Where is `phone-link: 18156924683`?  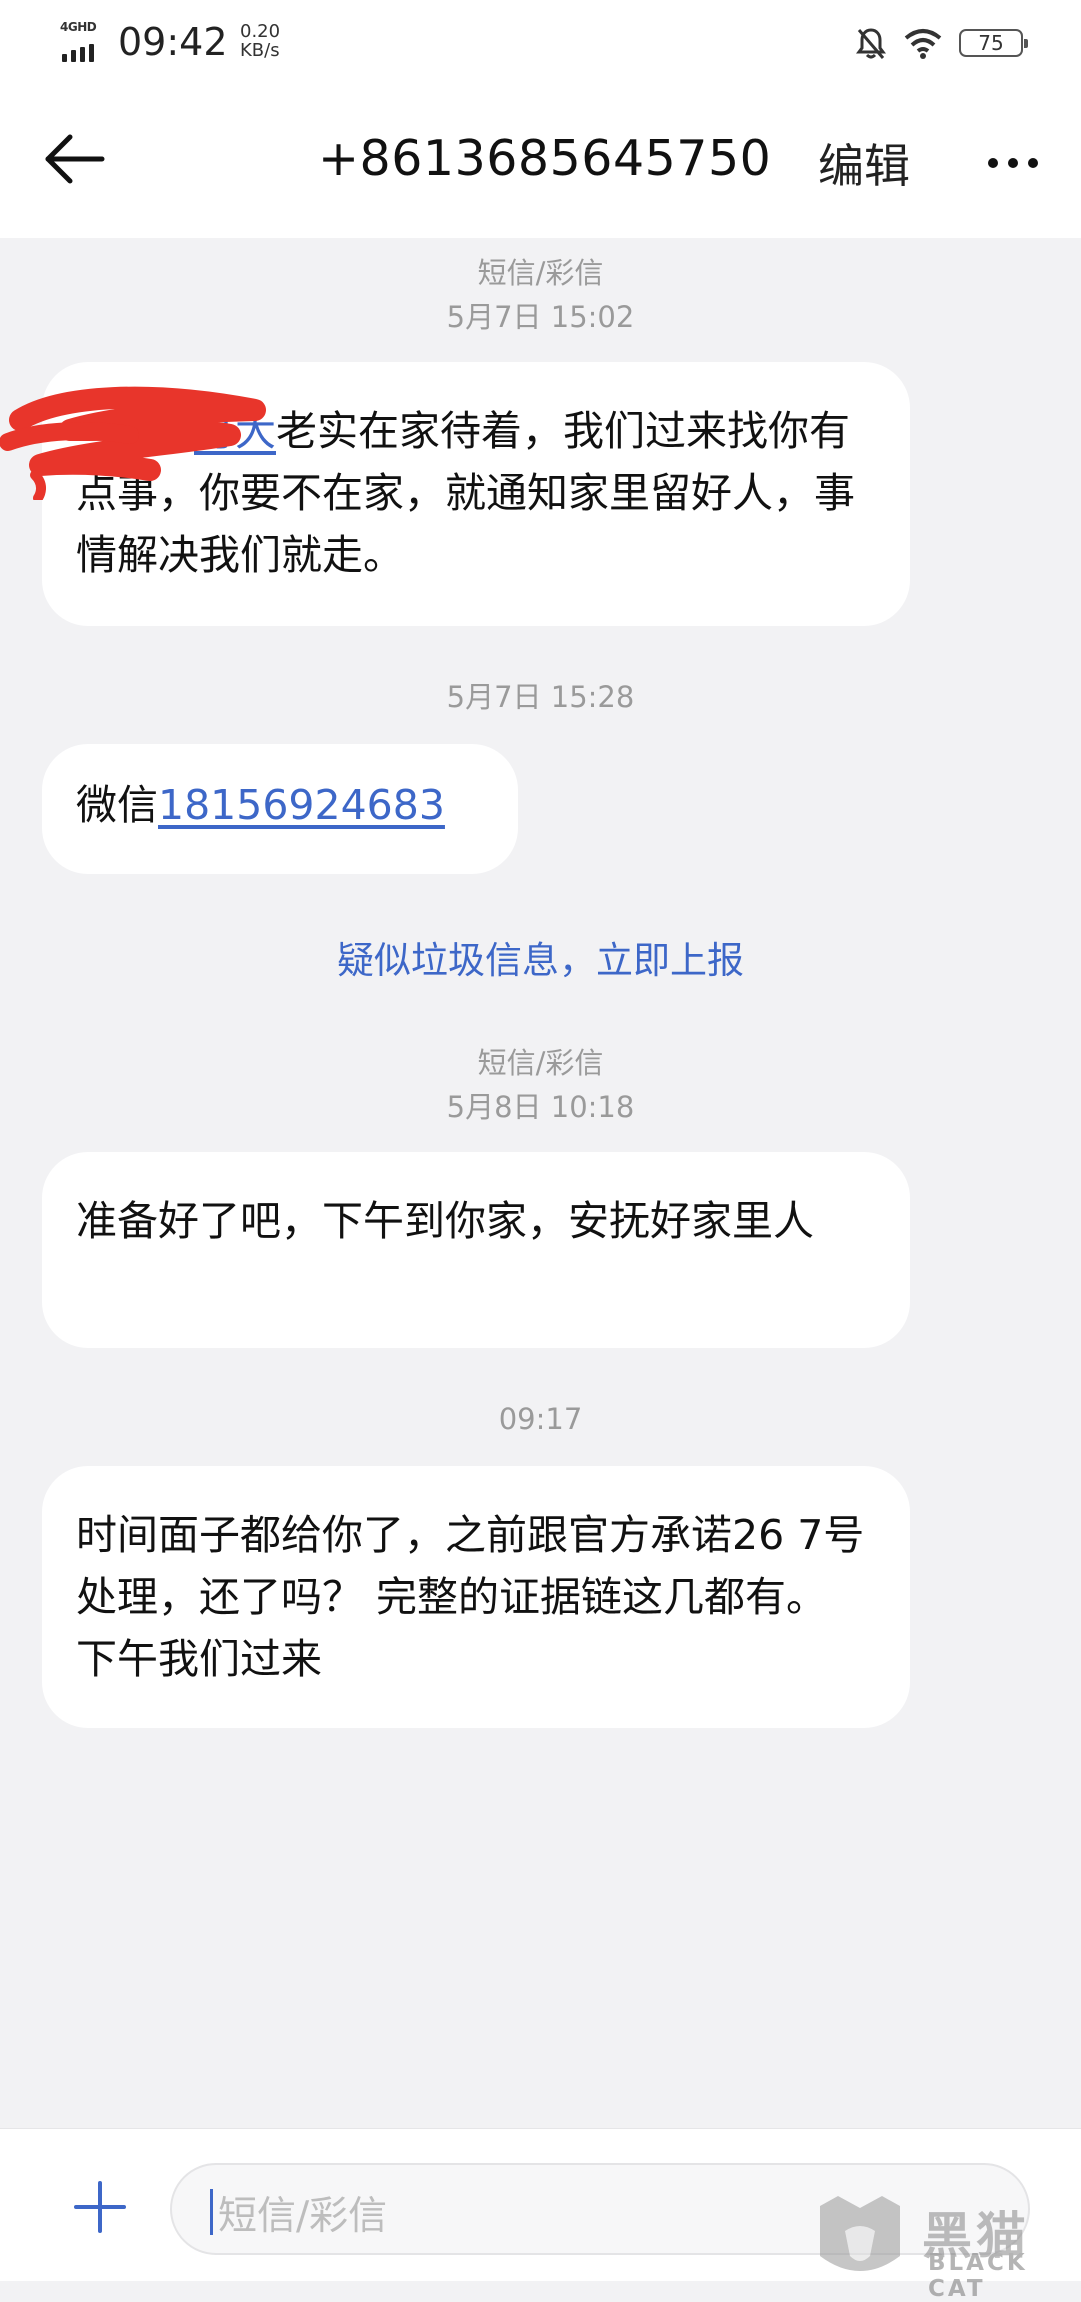 phone-link: 18156924683 is located at coordinates (301, 805).